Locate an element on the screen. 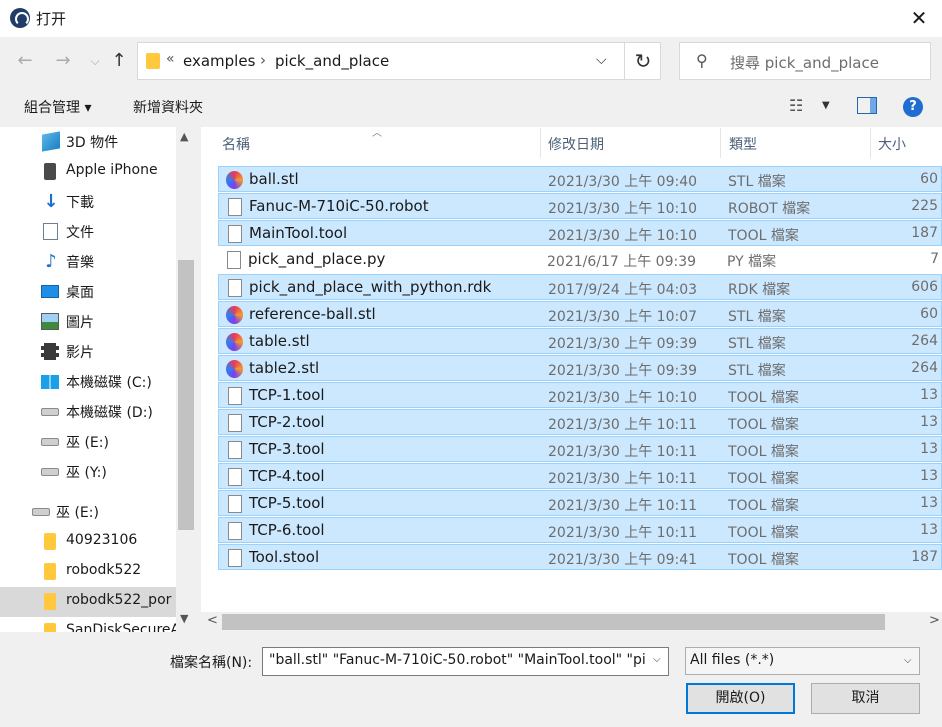  sidebar-item-label: 圖片 is located at coordinates (80, 323).